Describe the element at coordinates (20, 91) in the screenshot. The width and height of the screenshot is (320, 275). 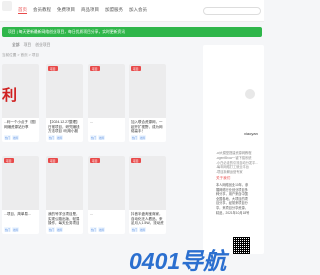
I see `card-thumbnail: 利` at that location.